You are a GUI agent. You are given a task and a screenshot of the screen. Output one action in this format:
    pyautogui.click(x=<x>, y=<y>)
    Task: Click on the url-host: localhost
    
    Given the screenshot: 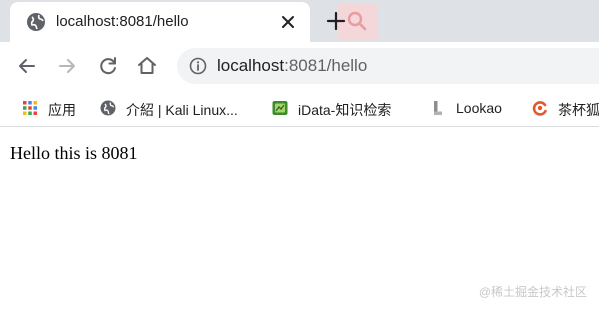 What is the action you would take?
    pyautogui.click(x=251, y=65)
    